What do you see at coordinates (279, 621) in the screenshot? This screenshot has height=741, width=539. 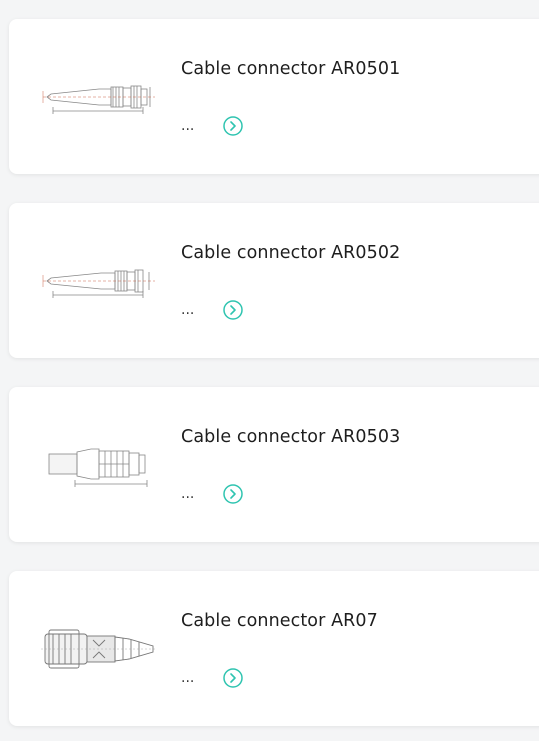 I see `product-title: Cable connector AR07` at bounding box center [279, 621].